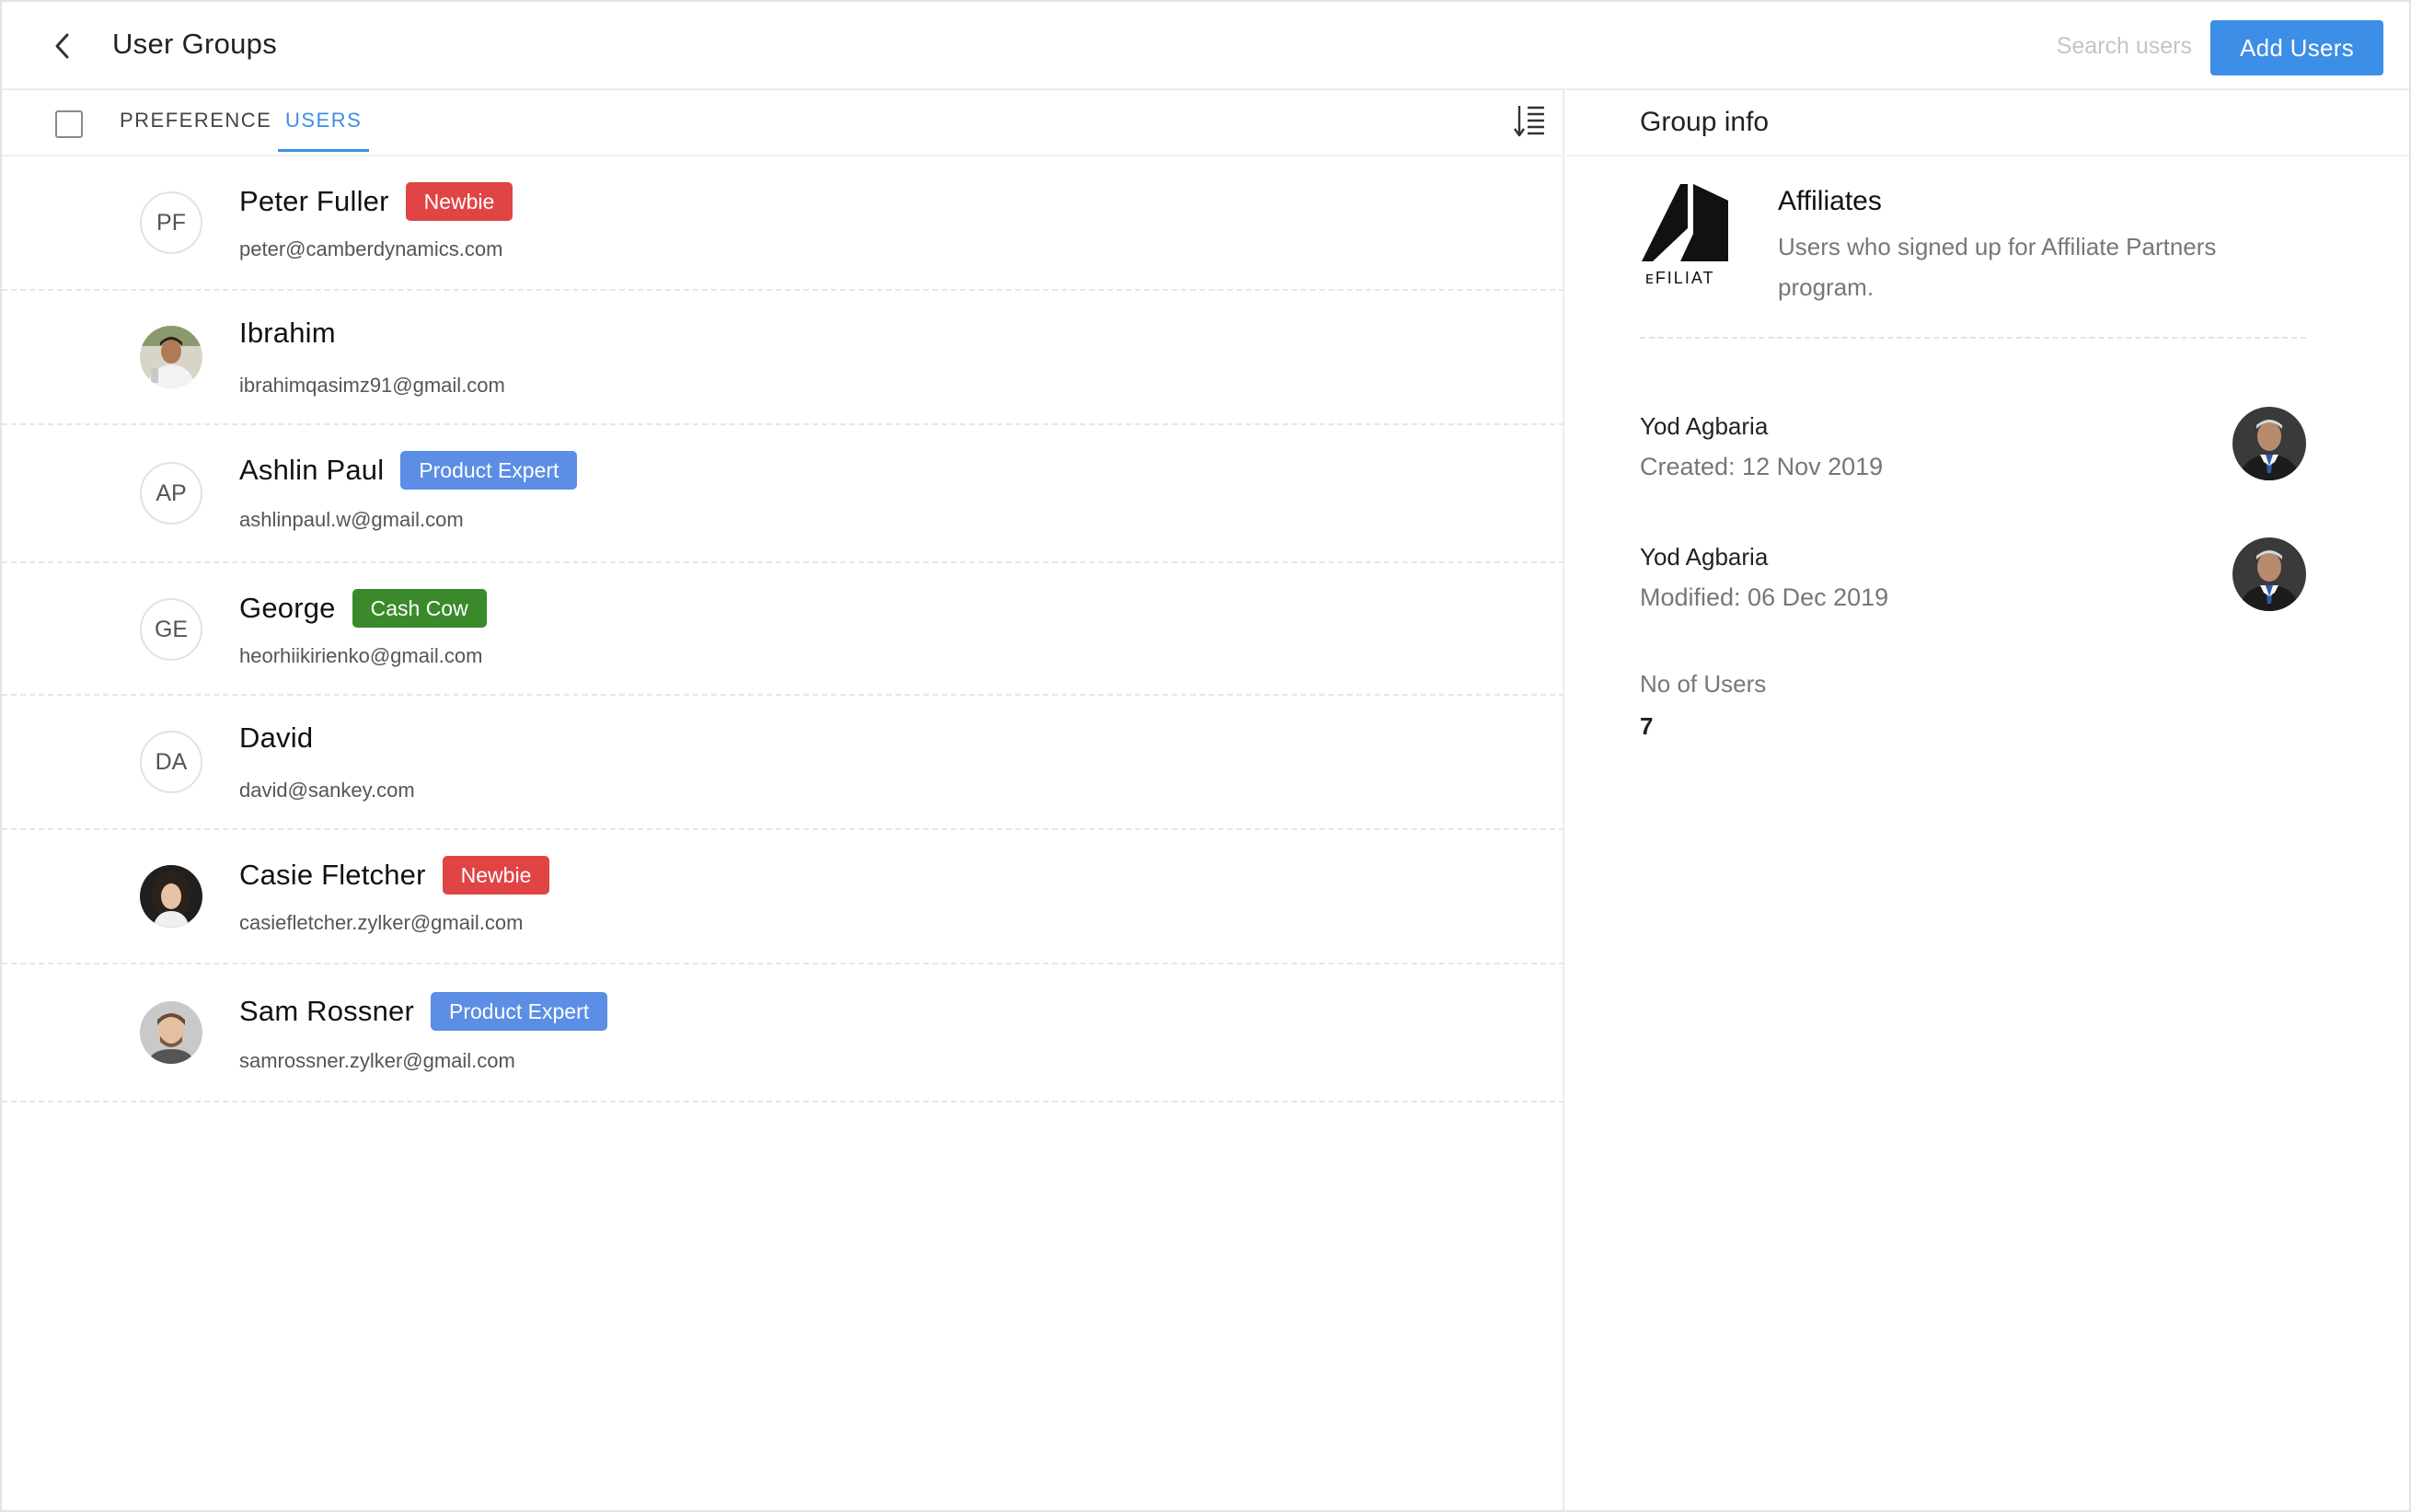 This screenshot has height=1512, width=2411. Describe the element at coordinates (314, 201) in the screenshot. I see `user-name: Peter Fuller` at that location.